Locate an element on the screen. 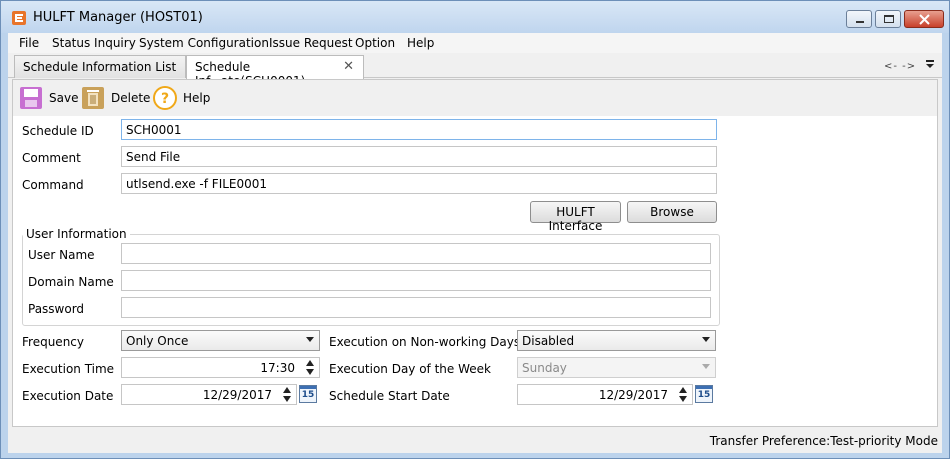 This screenshot has width=950, height=459. menu-file: File is located at coordinates (29, 43).